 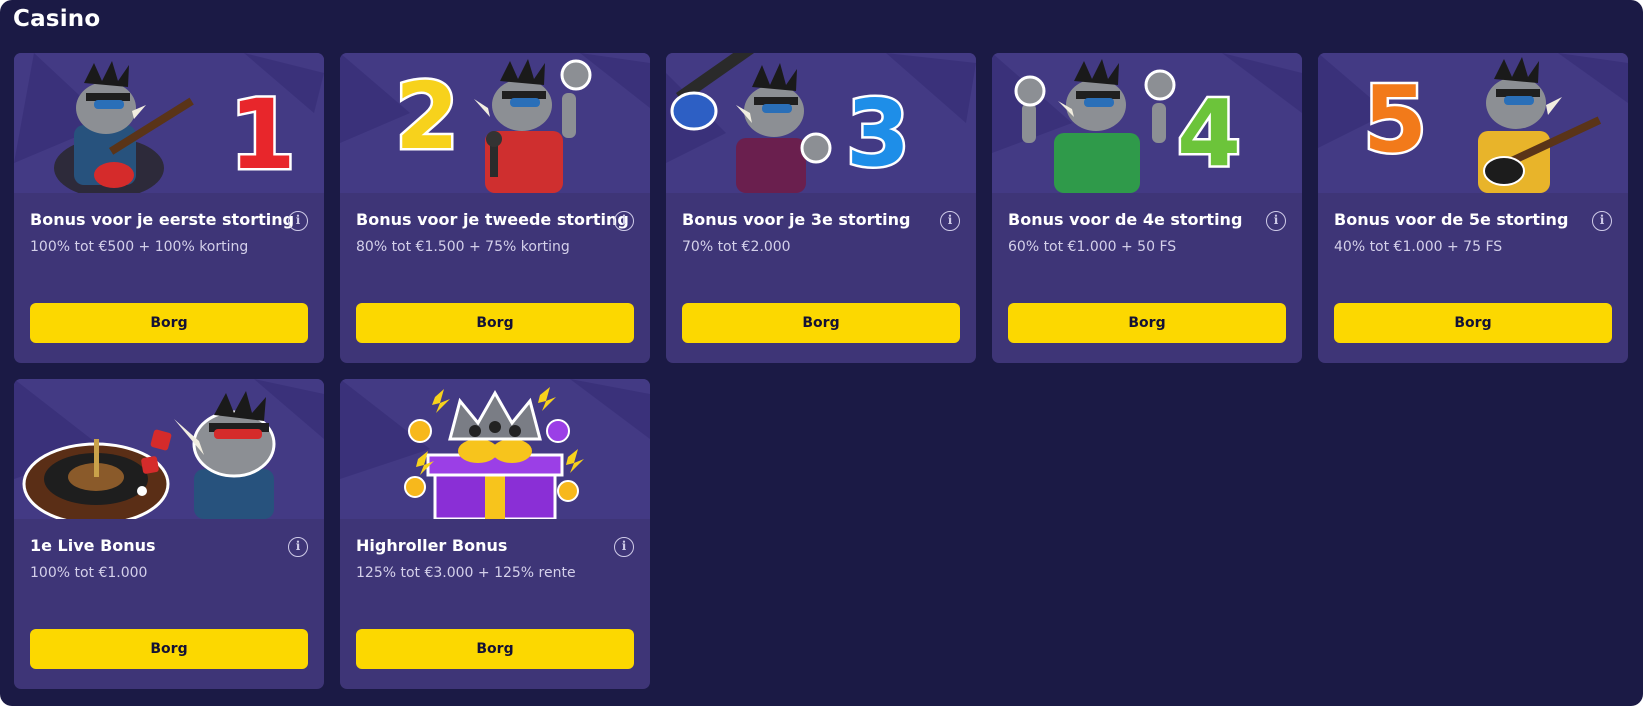 What do you see at coordinates (533, 126) in the screenshot?
I see `rhino-microphone-icon` at bounding box center [533, 126].